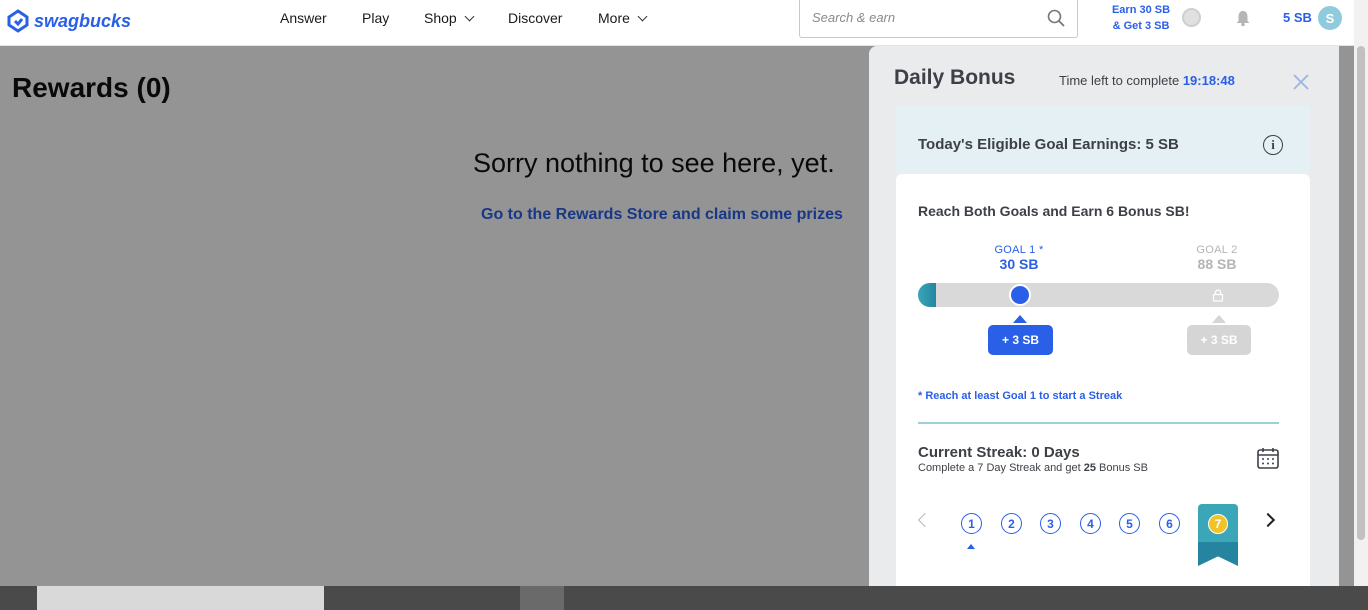 The height and width of the screenshot is (610, 1368). Describe the element at coordinates (1243, 18) in the screenshot. I see `bell-icon` at that location.